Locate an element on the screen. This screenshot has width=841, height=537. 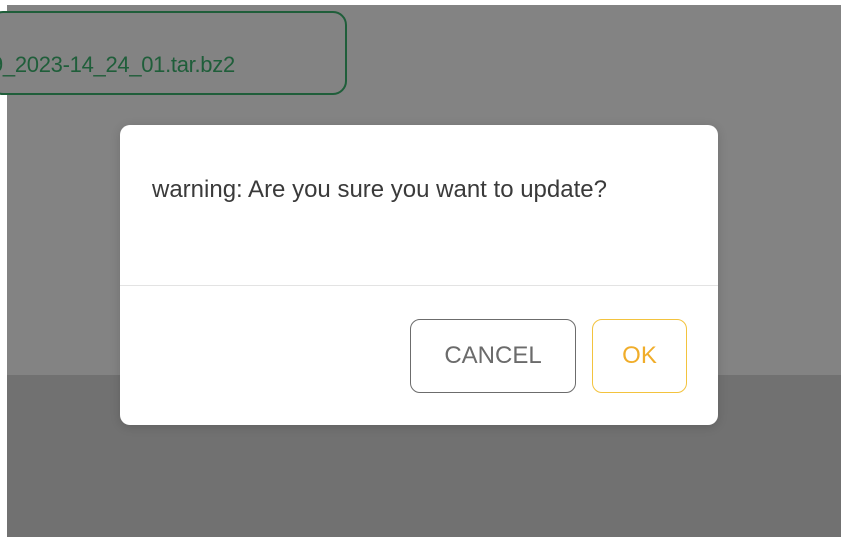
dialog-divider is located at coordinates (419, 285).